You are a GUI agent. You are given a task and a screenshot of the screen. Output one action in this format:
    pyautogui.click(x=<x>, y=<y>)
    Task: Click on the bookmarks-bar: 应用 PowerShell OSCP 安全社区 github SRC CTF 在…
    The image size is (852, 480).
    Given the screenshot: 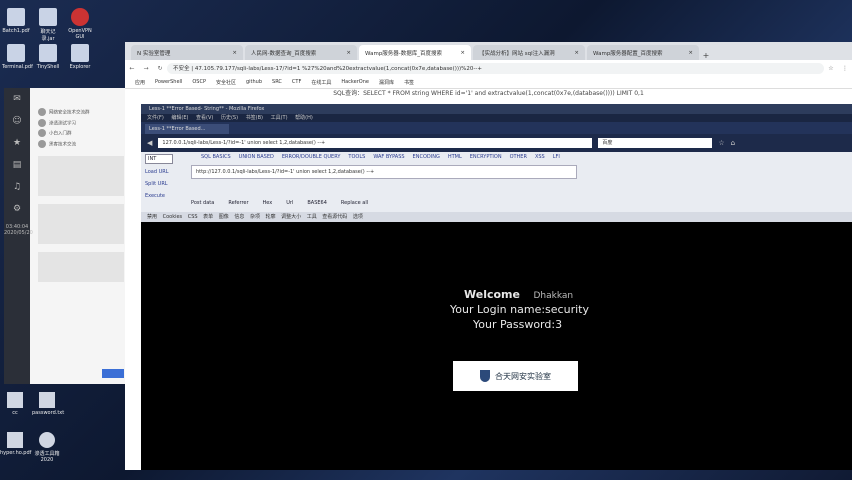 What is the action you would take?
    pyautogui.click(x=488, y=82)
    